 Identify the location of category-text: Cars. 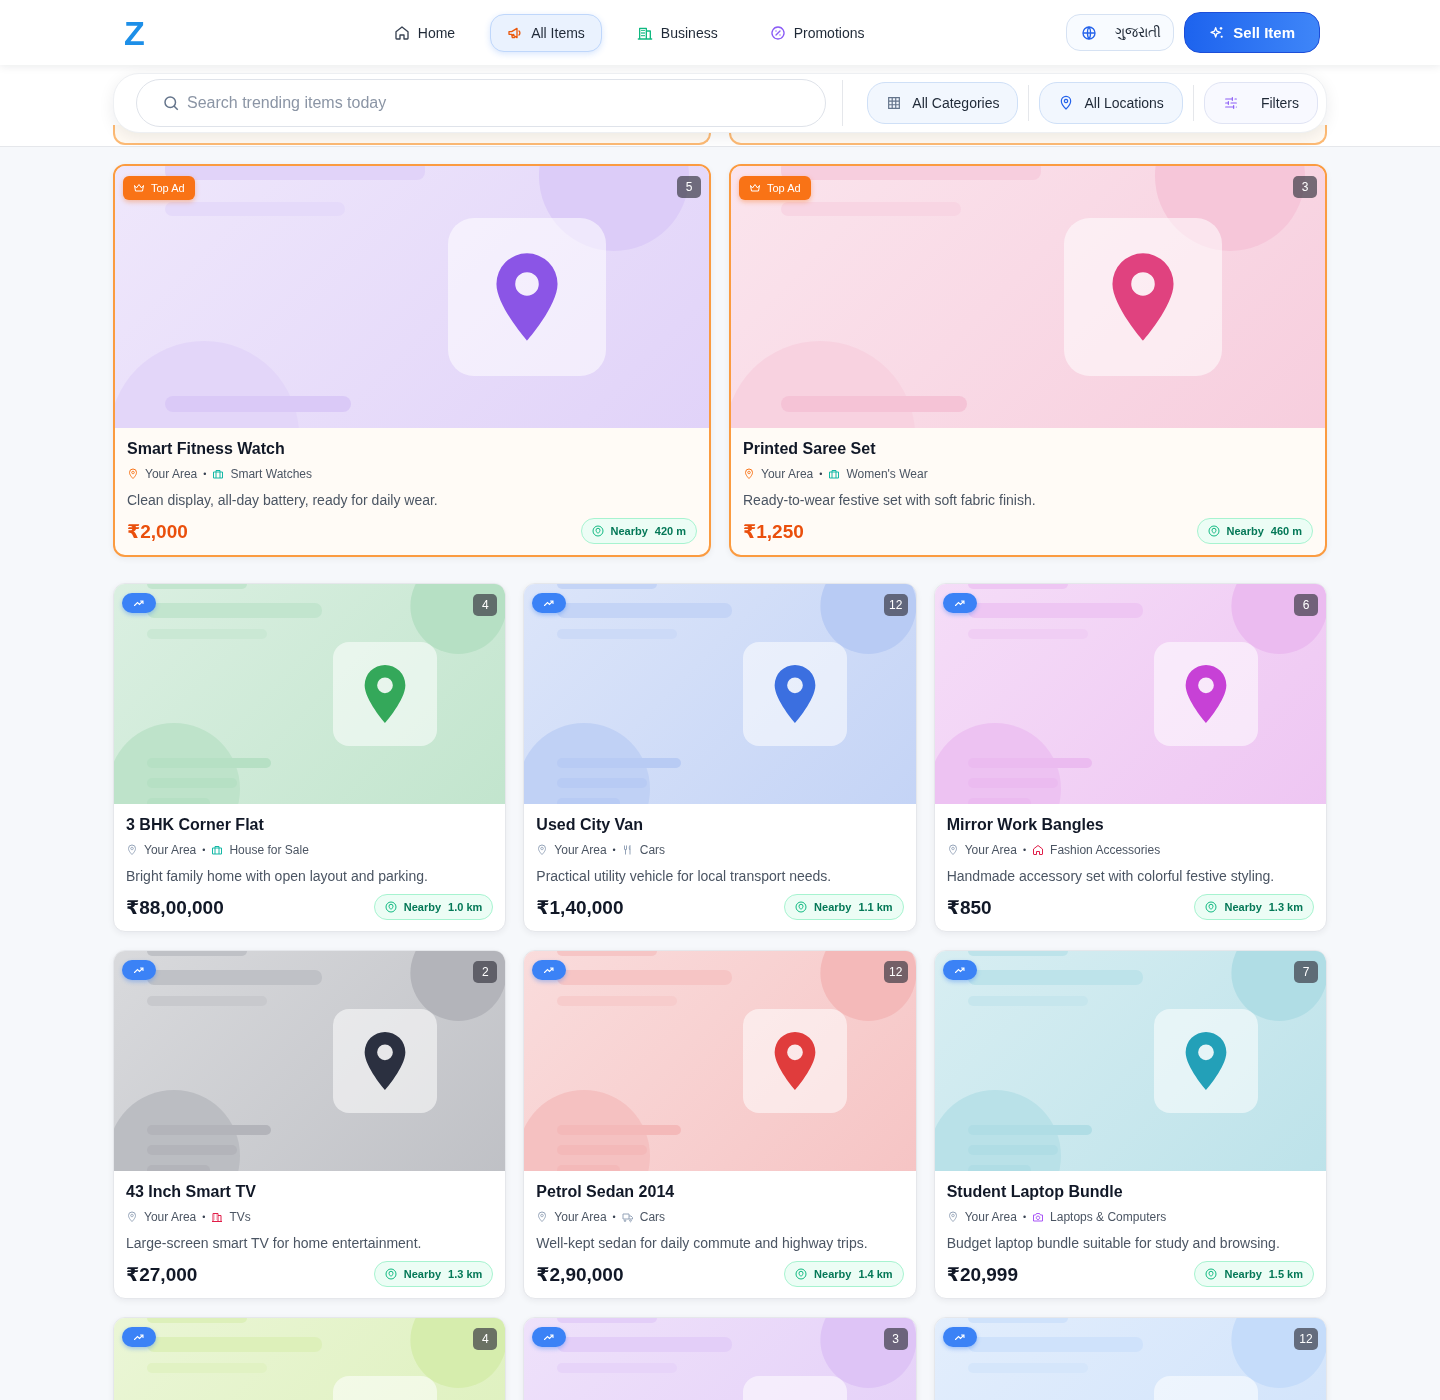
(652, 1217).